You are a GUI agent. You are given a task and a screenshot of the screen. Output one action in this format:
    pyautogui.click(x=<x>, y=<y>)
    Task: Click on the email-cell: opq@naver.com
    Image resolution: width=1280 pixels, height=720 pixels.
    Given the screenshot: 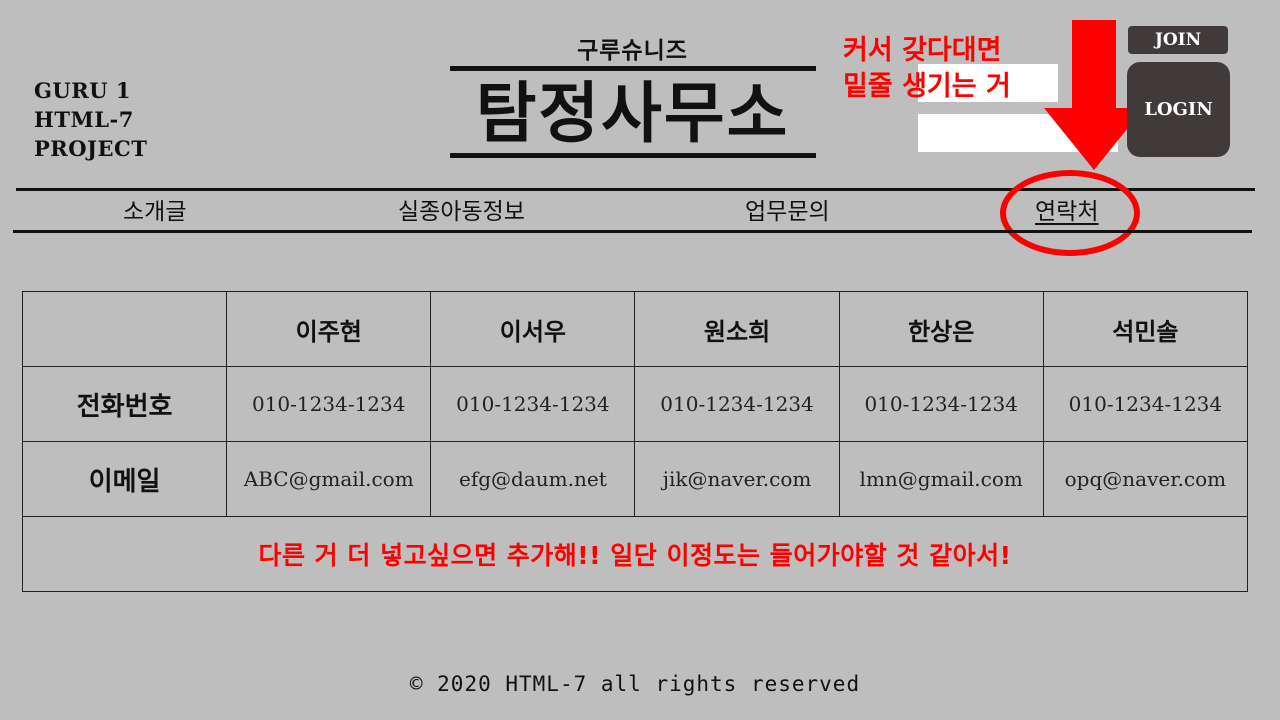 What is the action you would take?
    pyautogui.click(x=1145, y=479)
    